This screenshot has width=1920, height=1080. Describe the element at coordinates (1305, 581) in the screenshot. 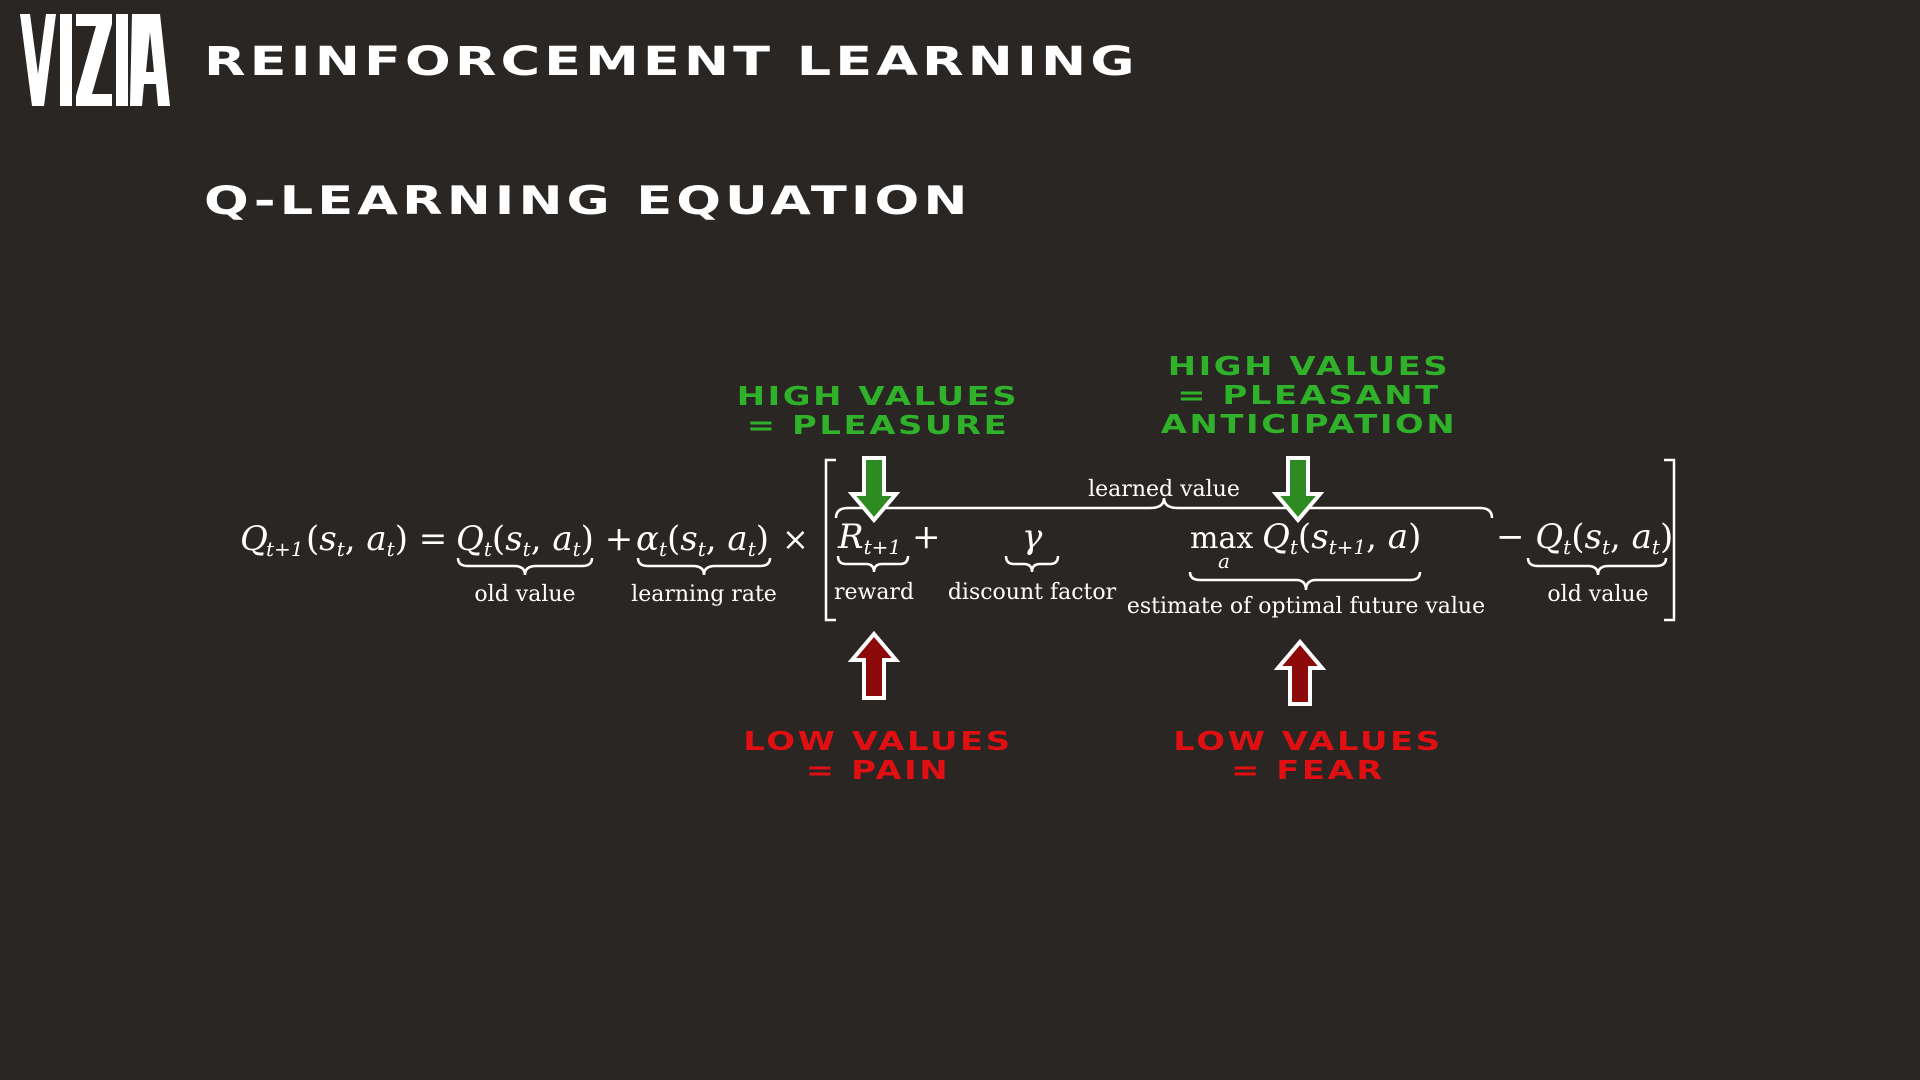

I see `brace-estimate` at that location.